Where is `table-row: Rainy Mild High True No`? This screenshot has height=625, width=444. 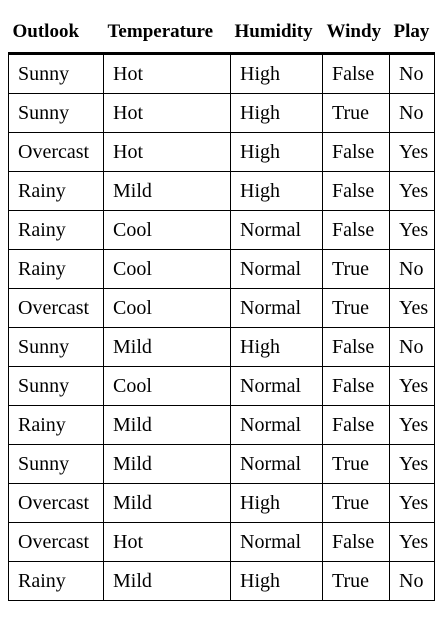
table-row: Rainy Mild High True No is located at coordinates (221, 581).